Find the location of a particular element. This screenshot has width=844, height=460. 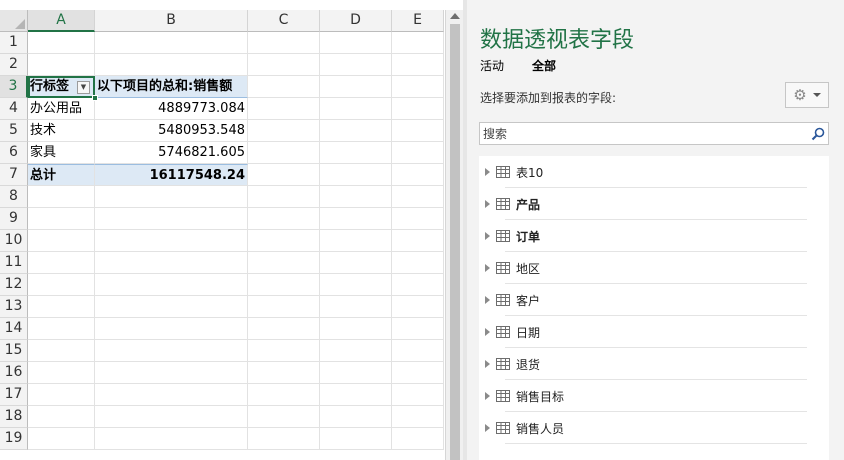

row-header: 4 is located at coordinates (14, 109).